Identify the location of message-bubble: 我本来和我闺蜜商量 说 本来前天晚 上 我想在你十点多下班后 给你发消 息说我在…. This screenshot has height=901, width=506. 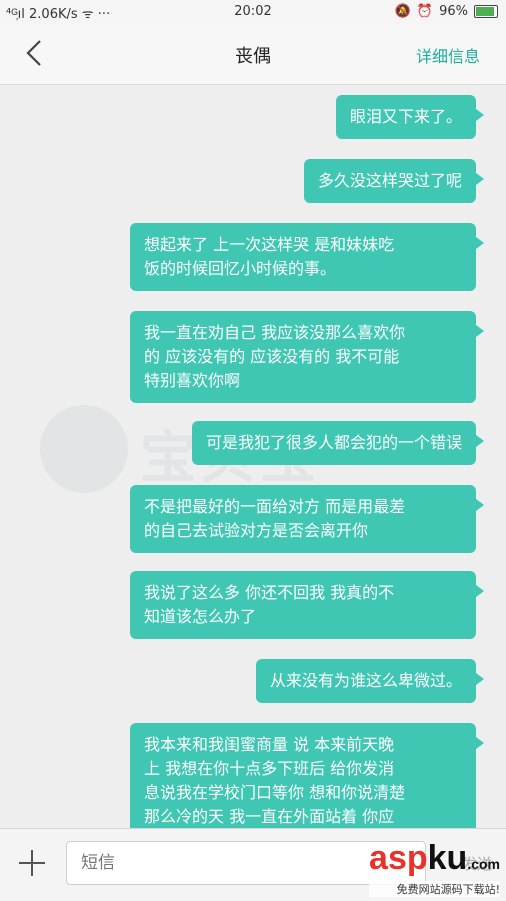
(307, 775).